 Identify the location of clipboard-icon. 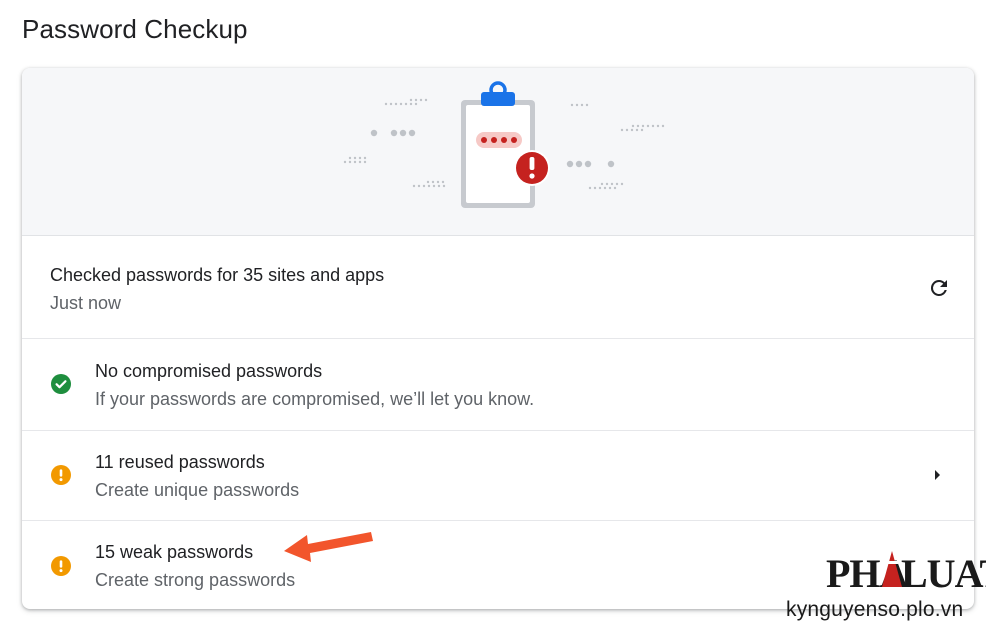
(498, 144).